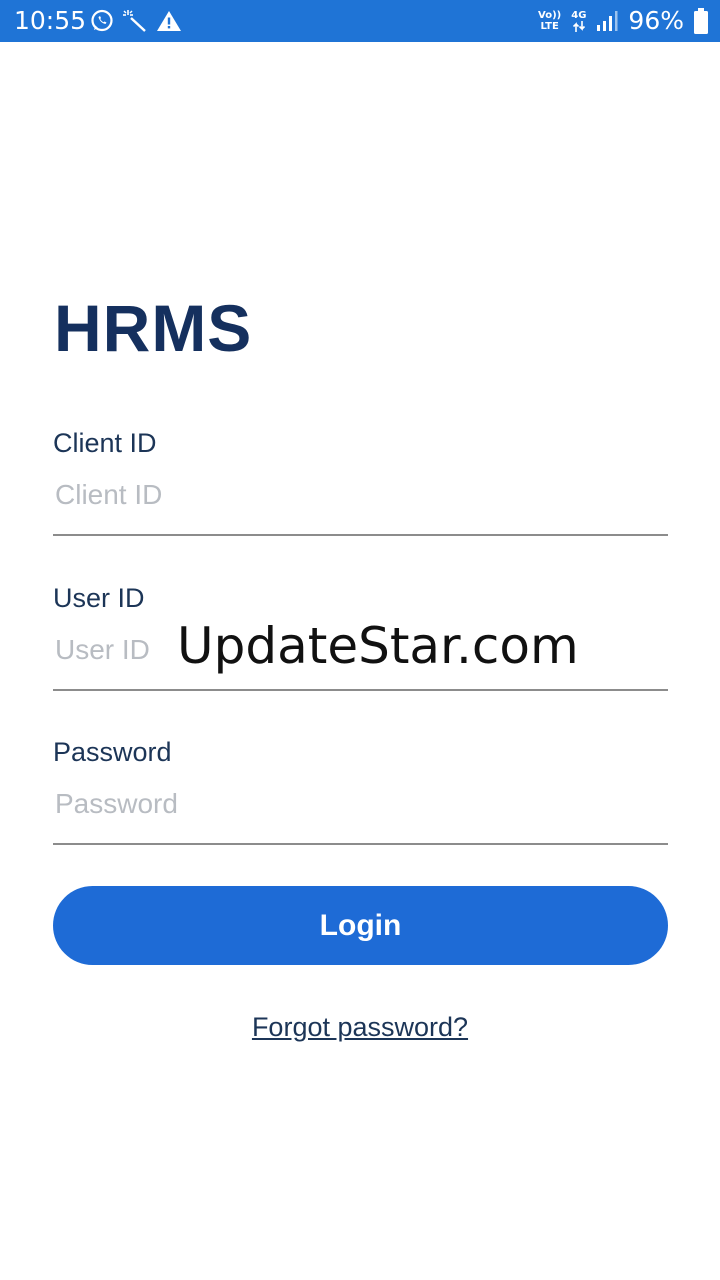 Image resolution: width=720 pixels, height=1280 pixels. What do you see at coordinates (550, 21) in the screenshot?
I see `volte-icon: Vo)) LTE` at bounding box center [550, 21].